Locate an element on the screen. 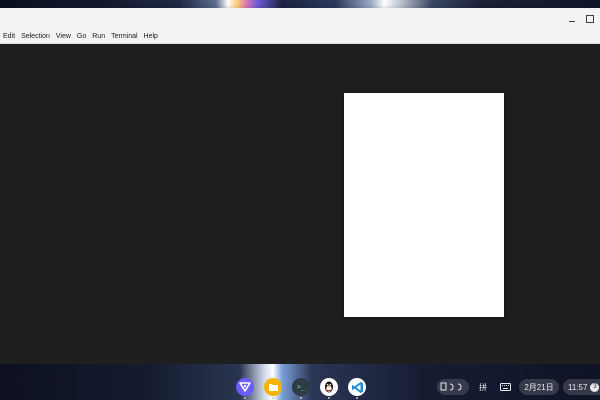 This screenshot has width=600, height=400. minimize-button is located at coordinates (572, 19).